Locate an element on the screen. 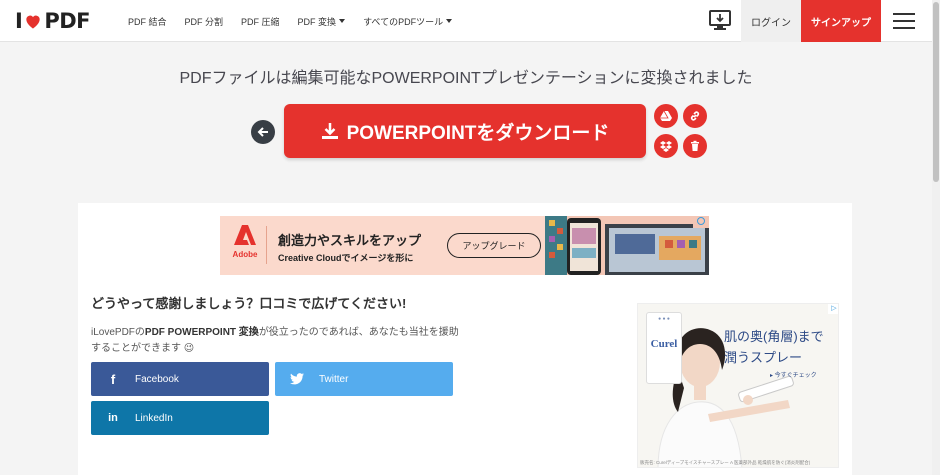 Image resolution: width=940 pixels, height=475 pixels. nav-compress-pdf: PDF 圧縮 is located at coordinates (260, 21).